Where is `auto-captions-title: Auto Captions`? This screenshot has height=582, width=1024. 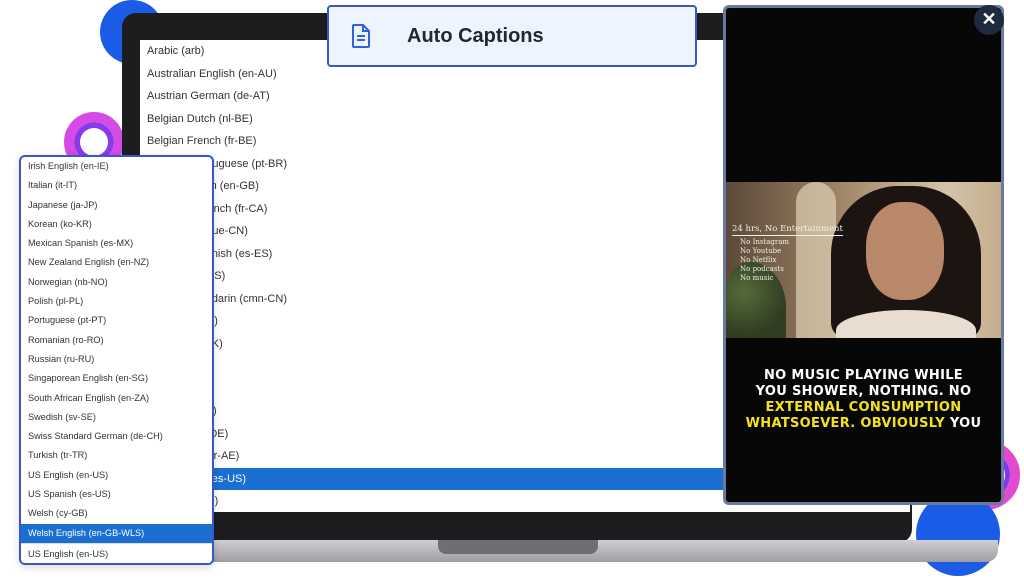
auto-captions-title: Auto Captions is located at coordinates (475, 35).